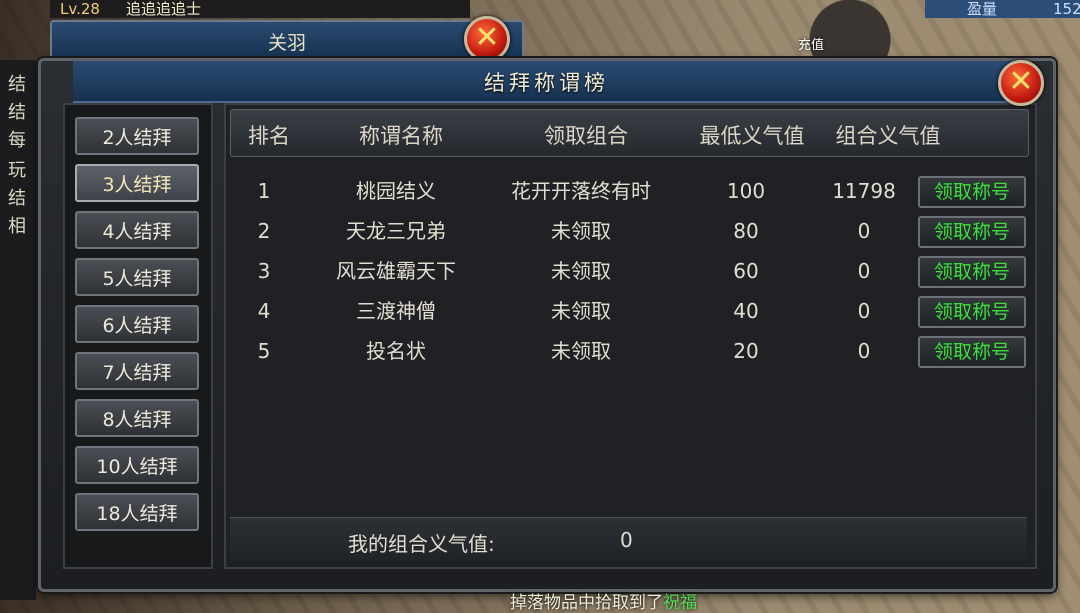  Describe the element at coordinates (137, 277) in the screenshot. I see `sidebar-item-5: 5人结拜` at that location.